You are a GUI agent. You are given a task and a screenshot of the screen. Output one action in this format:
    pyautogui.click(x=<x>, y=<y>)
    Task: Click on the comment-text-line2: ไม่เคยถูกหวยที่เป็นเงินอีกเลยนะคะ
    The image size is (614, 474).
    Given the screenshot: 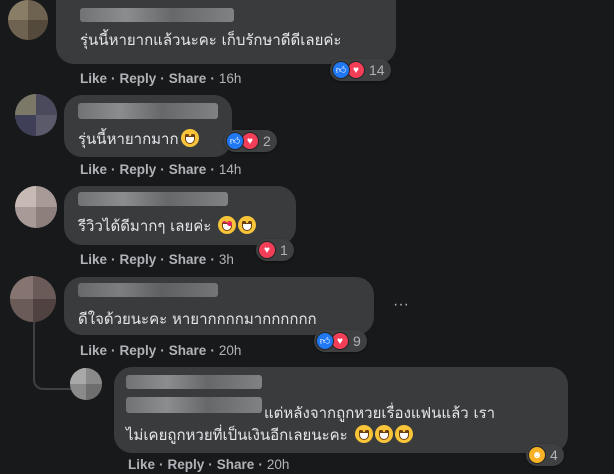 What is the action you would take?
    pyautogui.click(x=269, y=435)
    